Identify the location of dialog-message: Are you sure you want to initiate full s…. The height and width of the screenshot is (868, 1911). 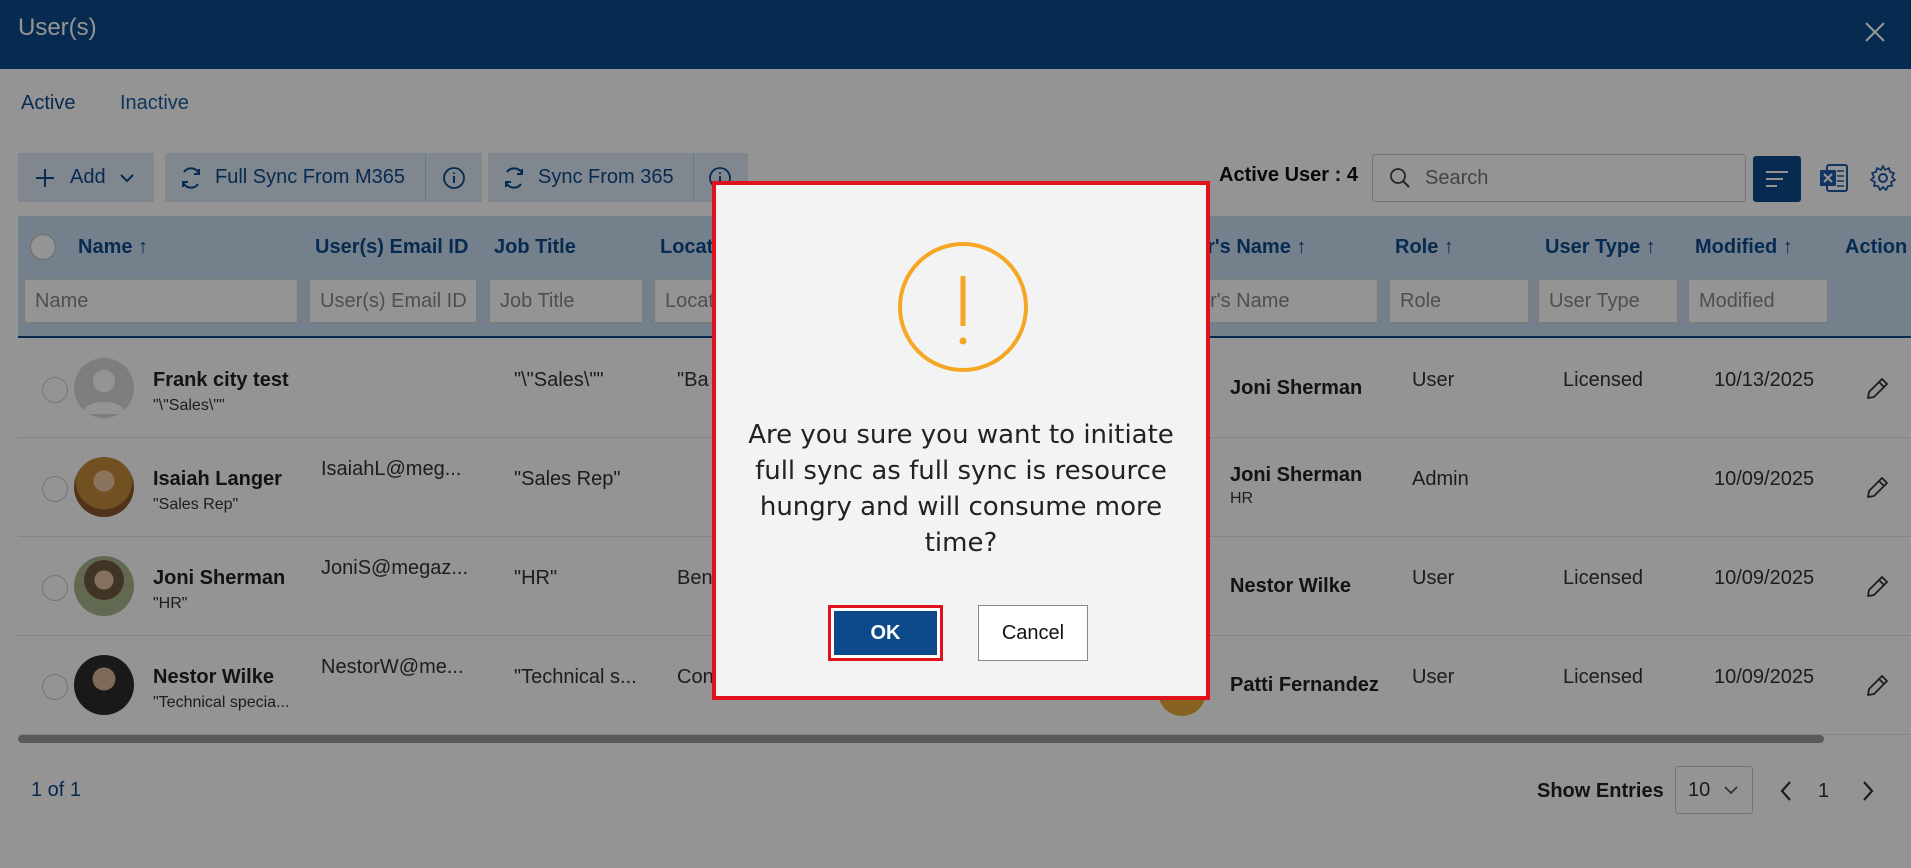
(961, 489).